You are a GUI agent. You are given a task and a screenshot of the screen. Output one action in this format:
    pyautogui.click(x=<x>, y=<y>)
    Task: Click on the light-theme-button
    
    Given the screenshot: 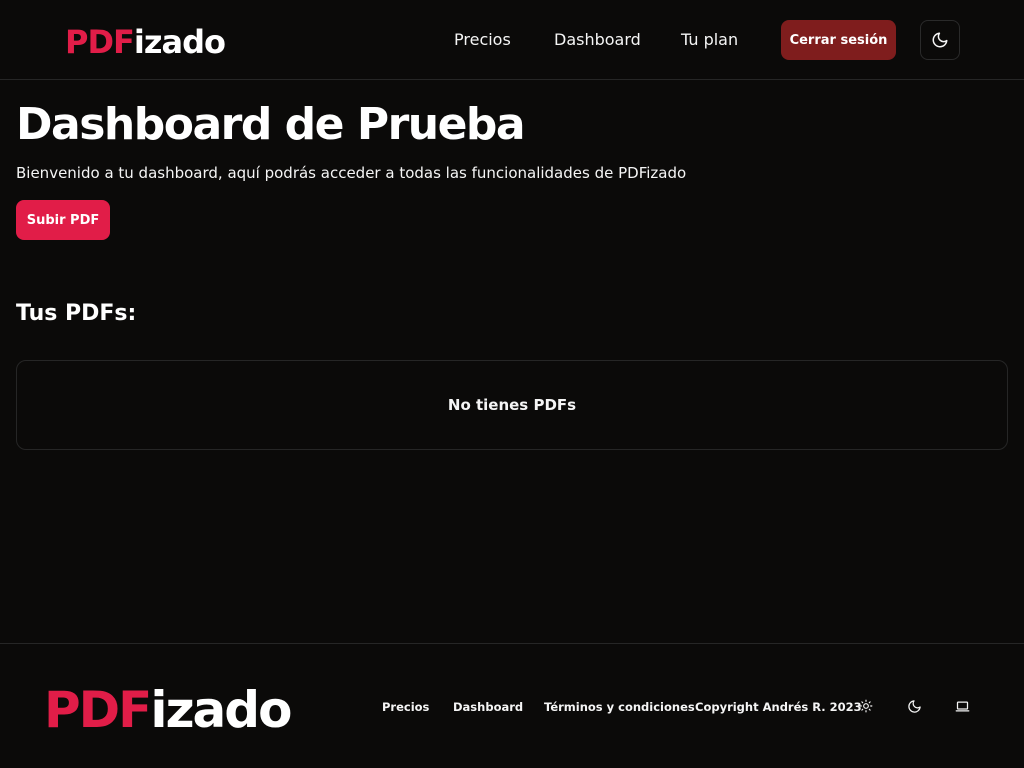 What is the action you would take?
    pyautogui.click(x=866, y=706)
    